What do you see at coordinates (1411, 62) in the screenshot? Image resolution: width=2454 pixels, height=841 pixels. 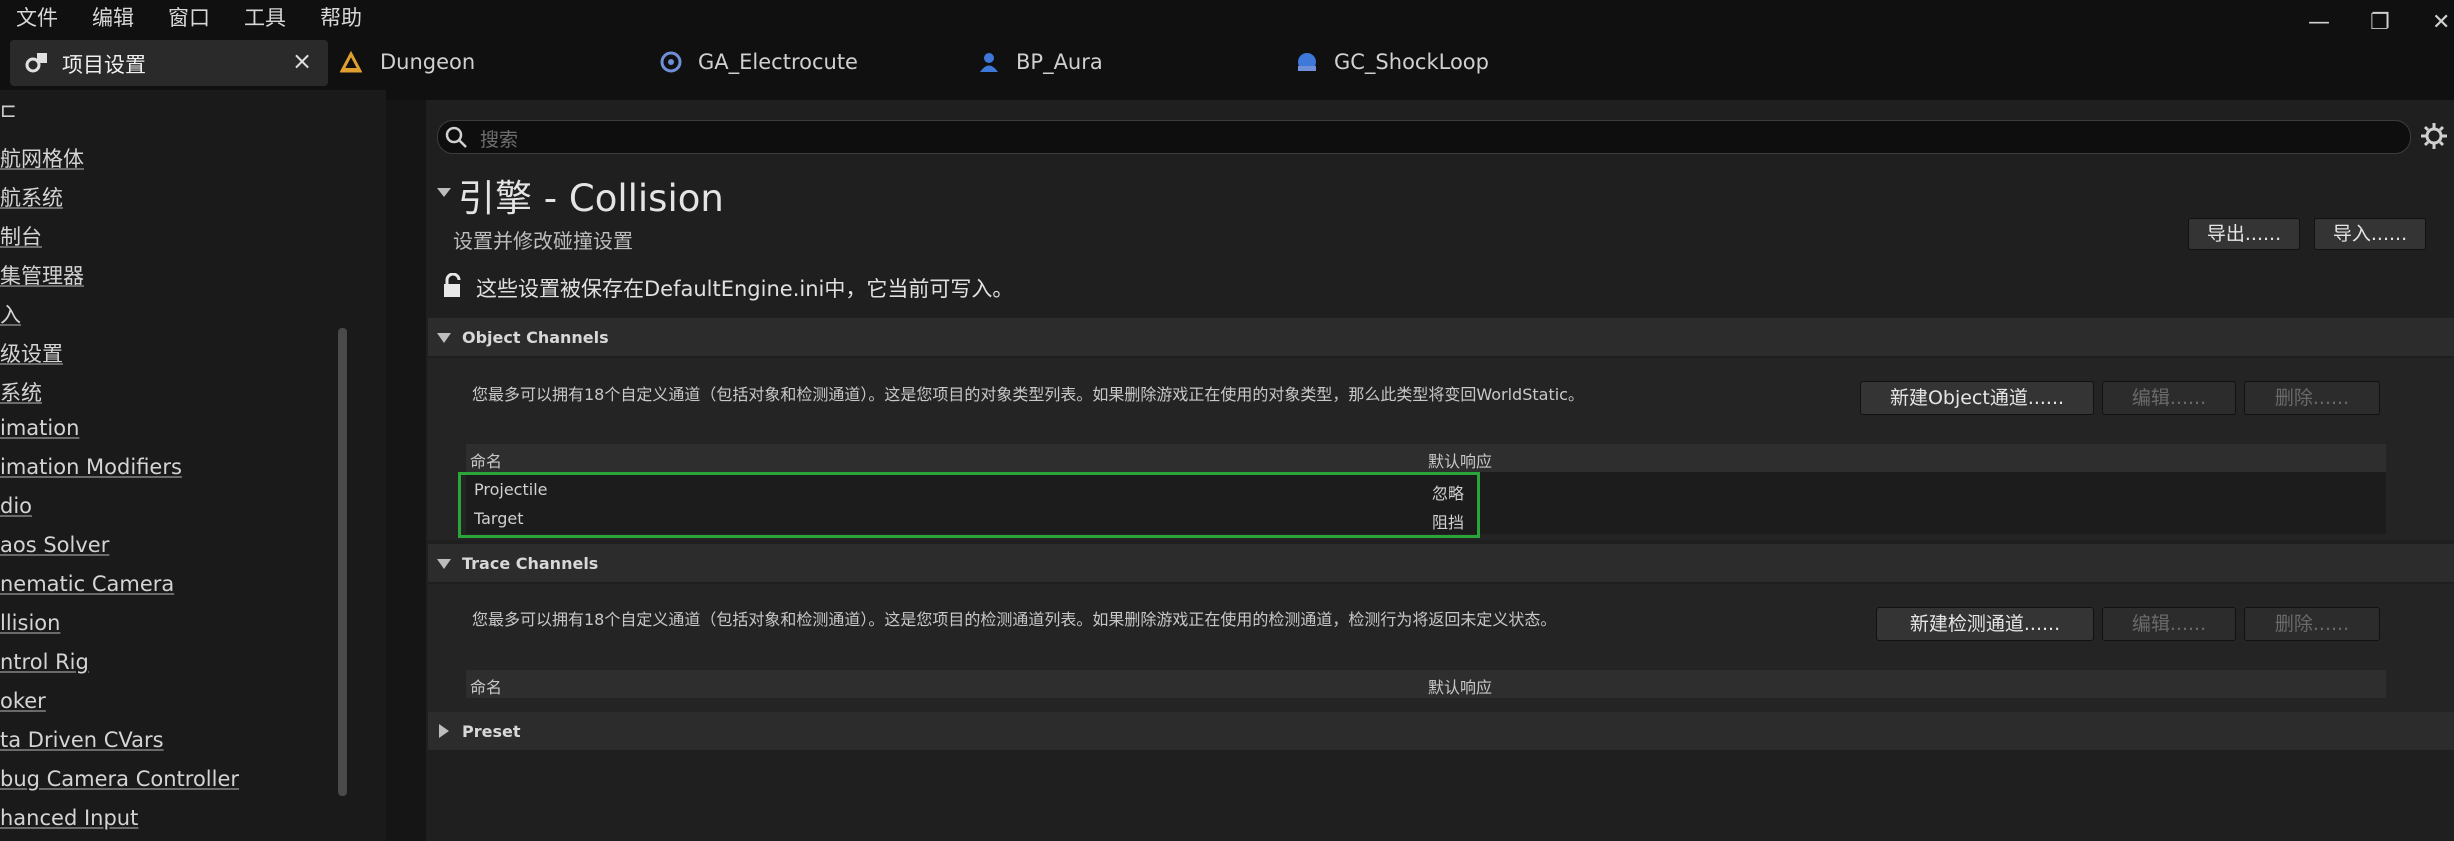 I see `tab-label: GC_ShockLoop` at bounding box center [1411, 62].